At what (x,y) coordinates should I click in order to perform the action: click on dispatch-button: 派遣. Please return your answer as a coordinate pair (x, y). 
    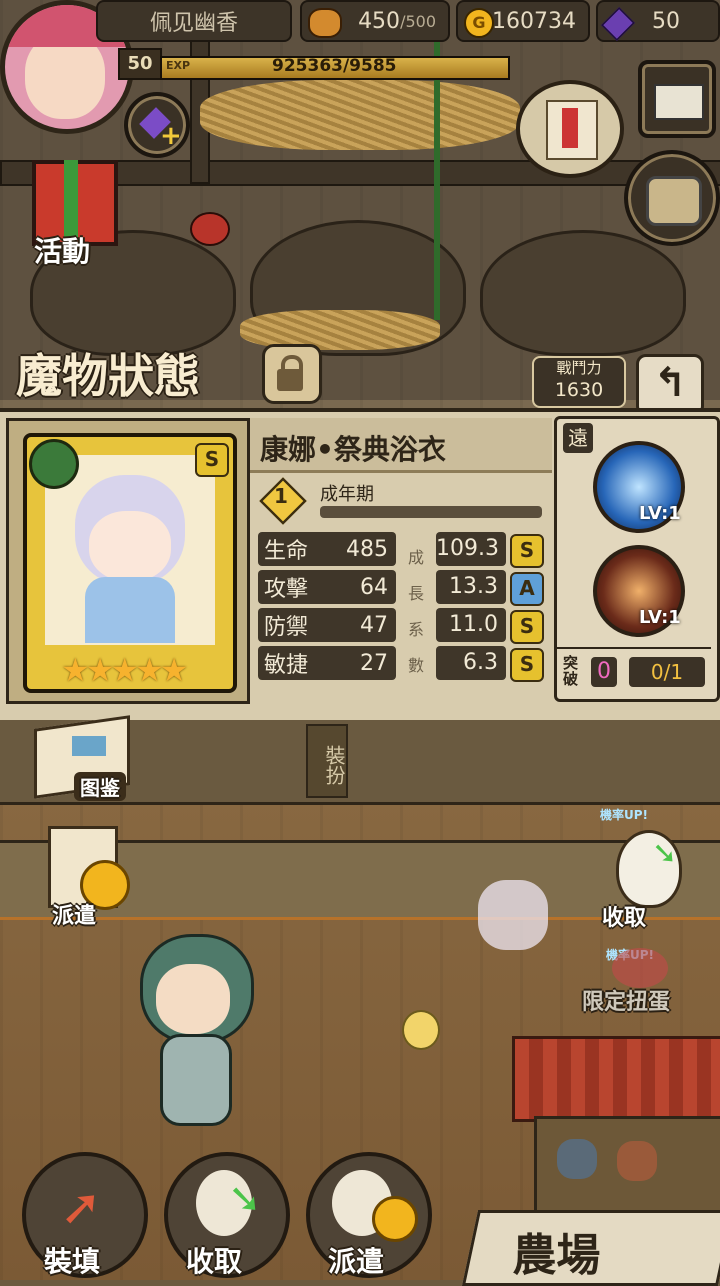
    Looking at the image, I should click on (87, 876).